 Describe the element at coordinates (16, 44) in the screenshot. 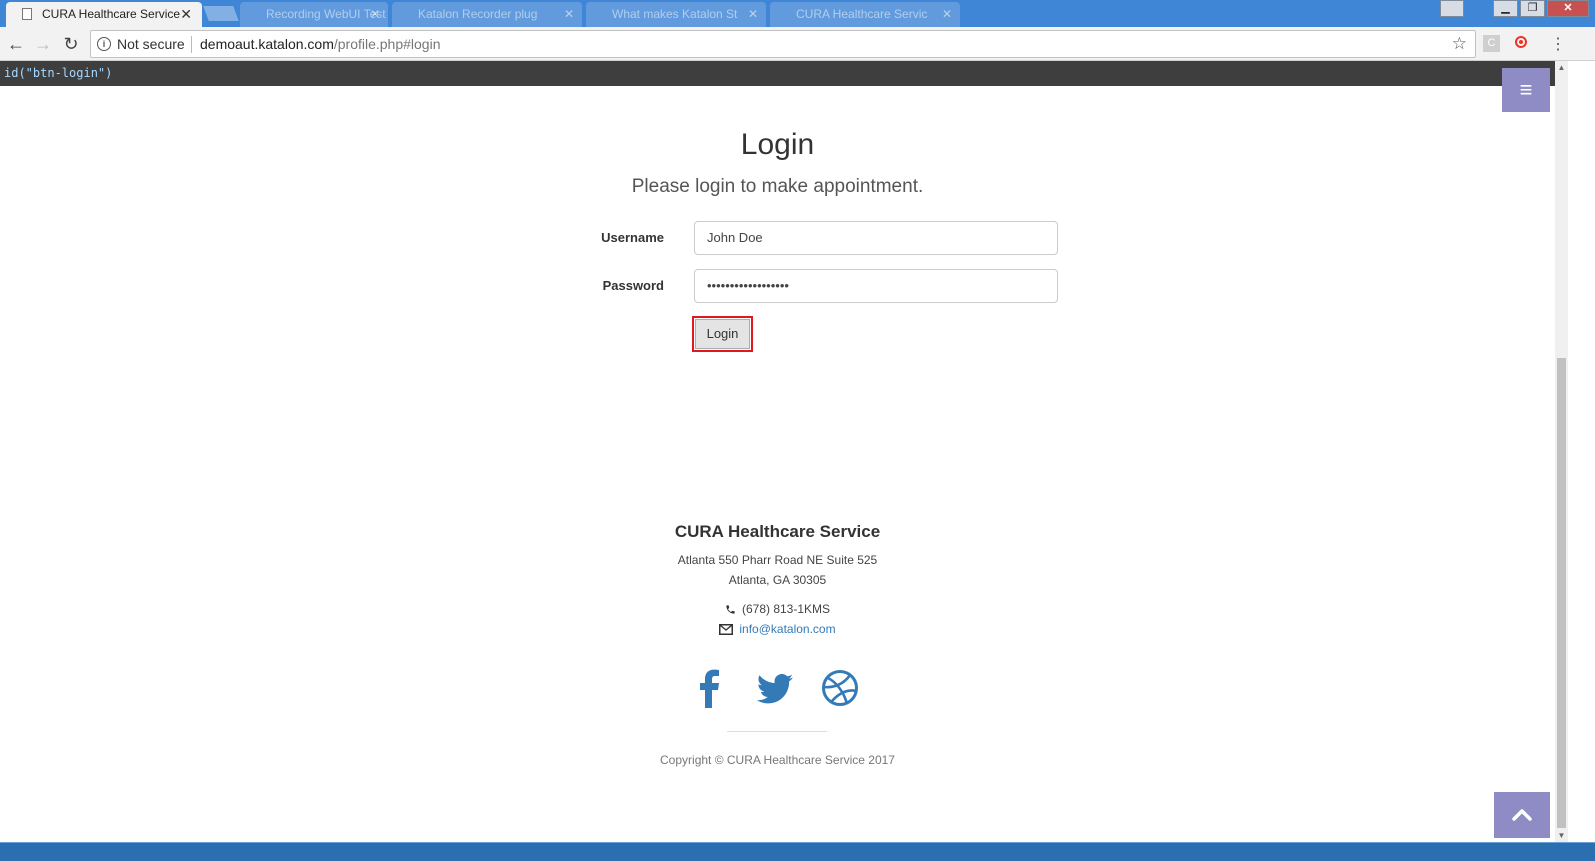

I see `back-arrow-icon: ←` at that location.